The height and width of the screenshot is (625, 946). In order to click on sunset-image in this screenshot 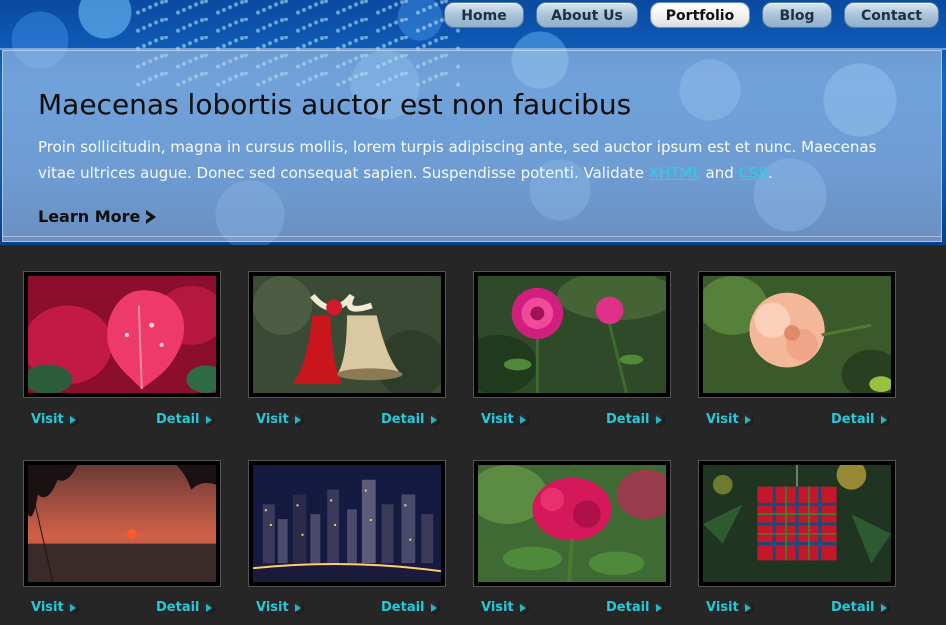, I will do `click(122, 523)`.